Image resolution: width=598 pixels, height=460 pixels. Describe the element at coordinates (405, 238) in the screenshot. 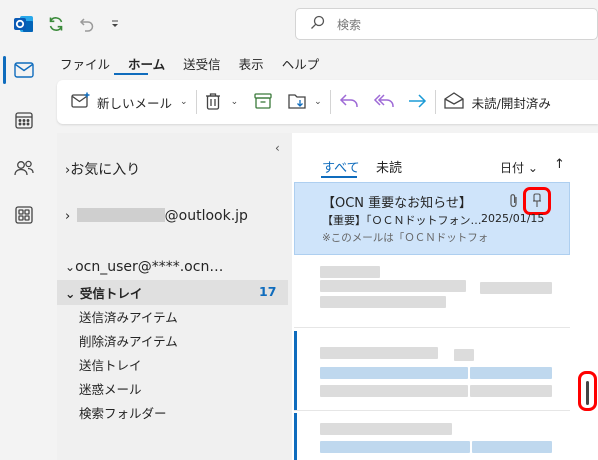

I see `message-preview: ※このメールは「ＯＣＮドットフォ` at that location.